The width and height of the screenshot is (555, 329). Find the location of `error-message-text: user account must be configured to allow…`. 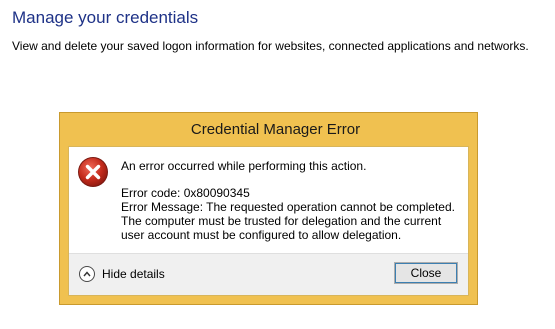

error-message-text: user account must be configured to allow… is located at coordinates (261, 235).